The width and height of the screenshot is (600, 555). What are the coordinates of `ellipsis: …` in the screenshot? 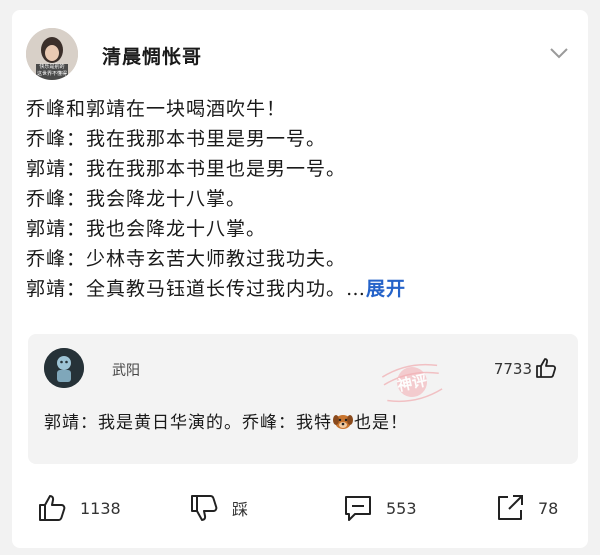 It's located at (356, 289).